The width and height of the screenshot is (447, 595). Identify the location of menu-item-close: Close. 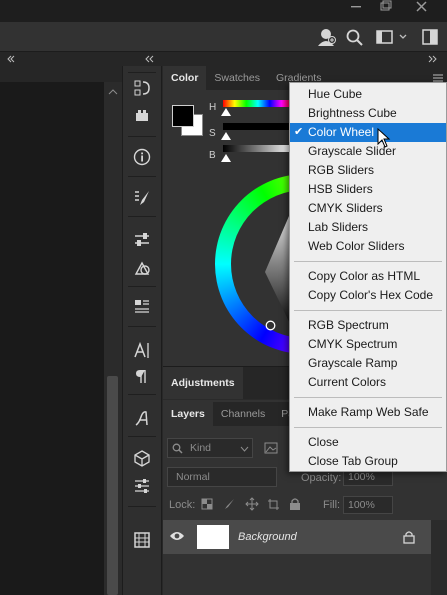
(368, 442).